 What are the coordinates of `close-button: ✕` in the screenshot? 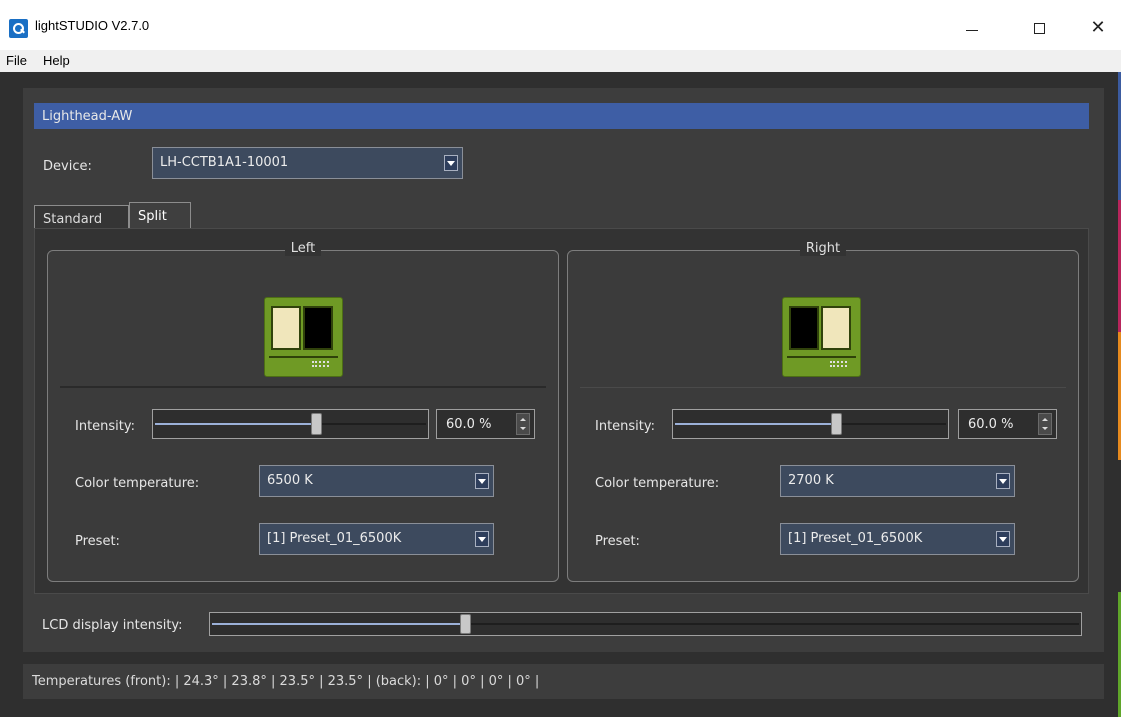 It's located at (1098, 28).